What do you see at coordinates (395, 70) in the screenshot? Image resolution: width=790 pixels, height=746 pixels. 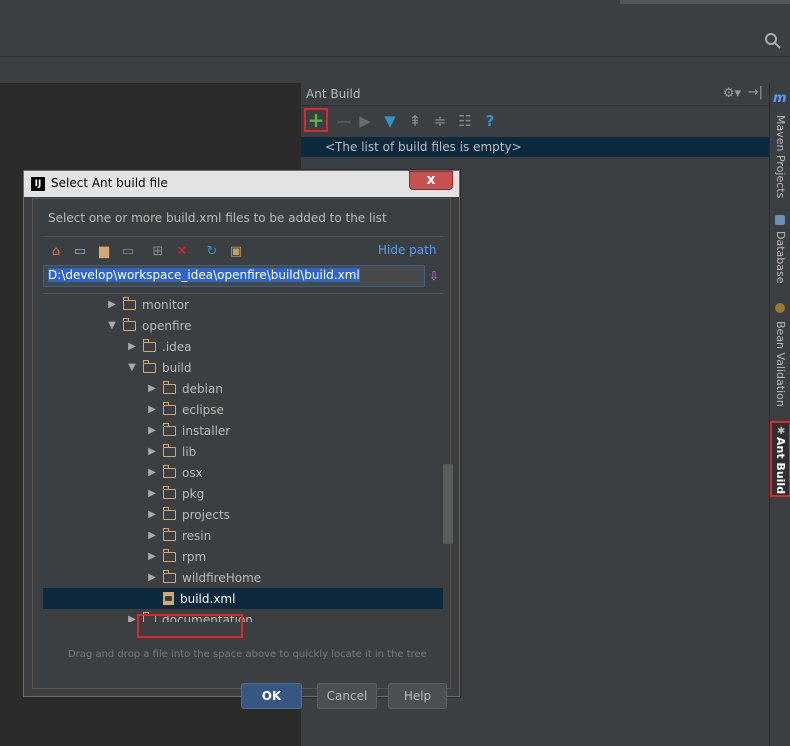 I see `navigation-bar` at bounding box center [395, 70].